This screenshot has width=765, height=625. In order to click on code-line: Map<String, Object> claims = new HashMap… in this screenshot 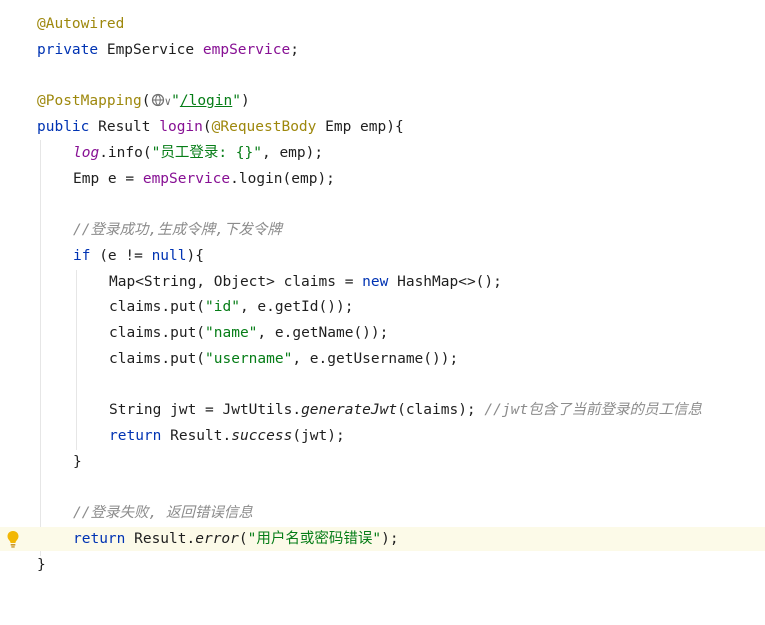, I will do `click(382, 282)`.